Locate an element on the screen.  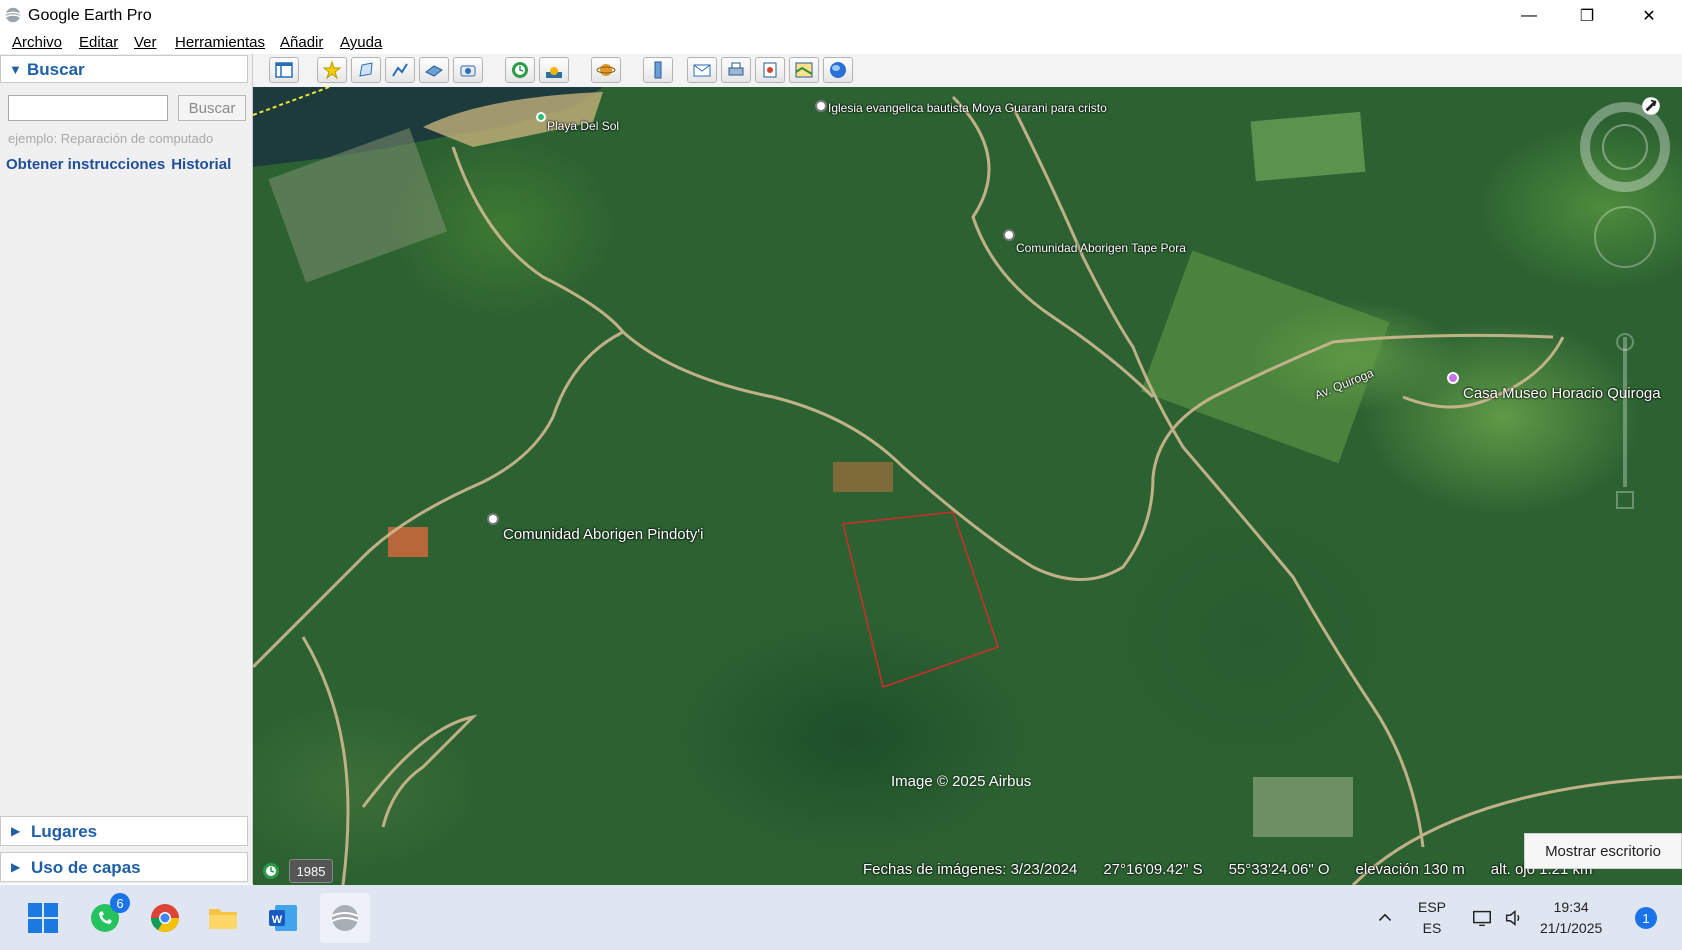
add-placemark-button is located at coordinates (332, 70).